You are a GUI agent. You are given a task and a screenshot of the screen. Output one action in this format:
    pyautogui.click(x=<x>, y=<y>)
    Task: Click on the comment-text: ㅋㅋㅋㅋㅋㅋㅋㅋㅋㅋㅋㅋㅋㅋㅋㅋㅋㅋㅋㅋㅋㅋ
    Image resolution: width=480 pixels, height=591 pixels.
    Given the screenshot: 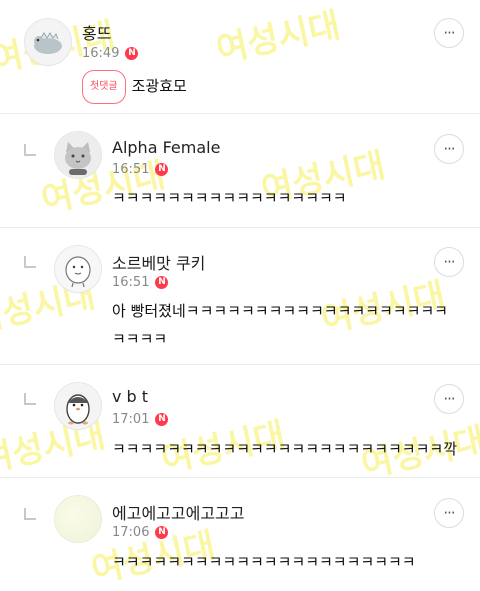 What is the action you would take?
    pyautogui.click(x=264, y=562)
    